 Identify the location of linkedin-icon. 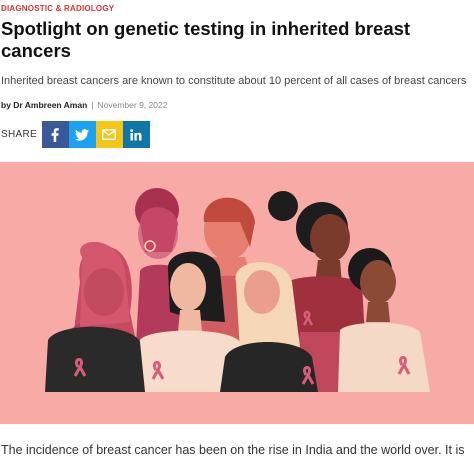
(136, 134).